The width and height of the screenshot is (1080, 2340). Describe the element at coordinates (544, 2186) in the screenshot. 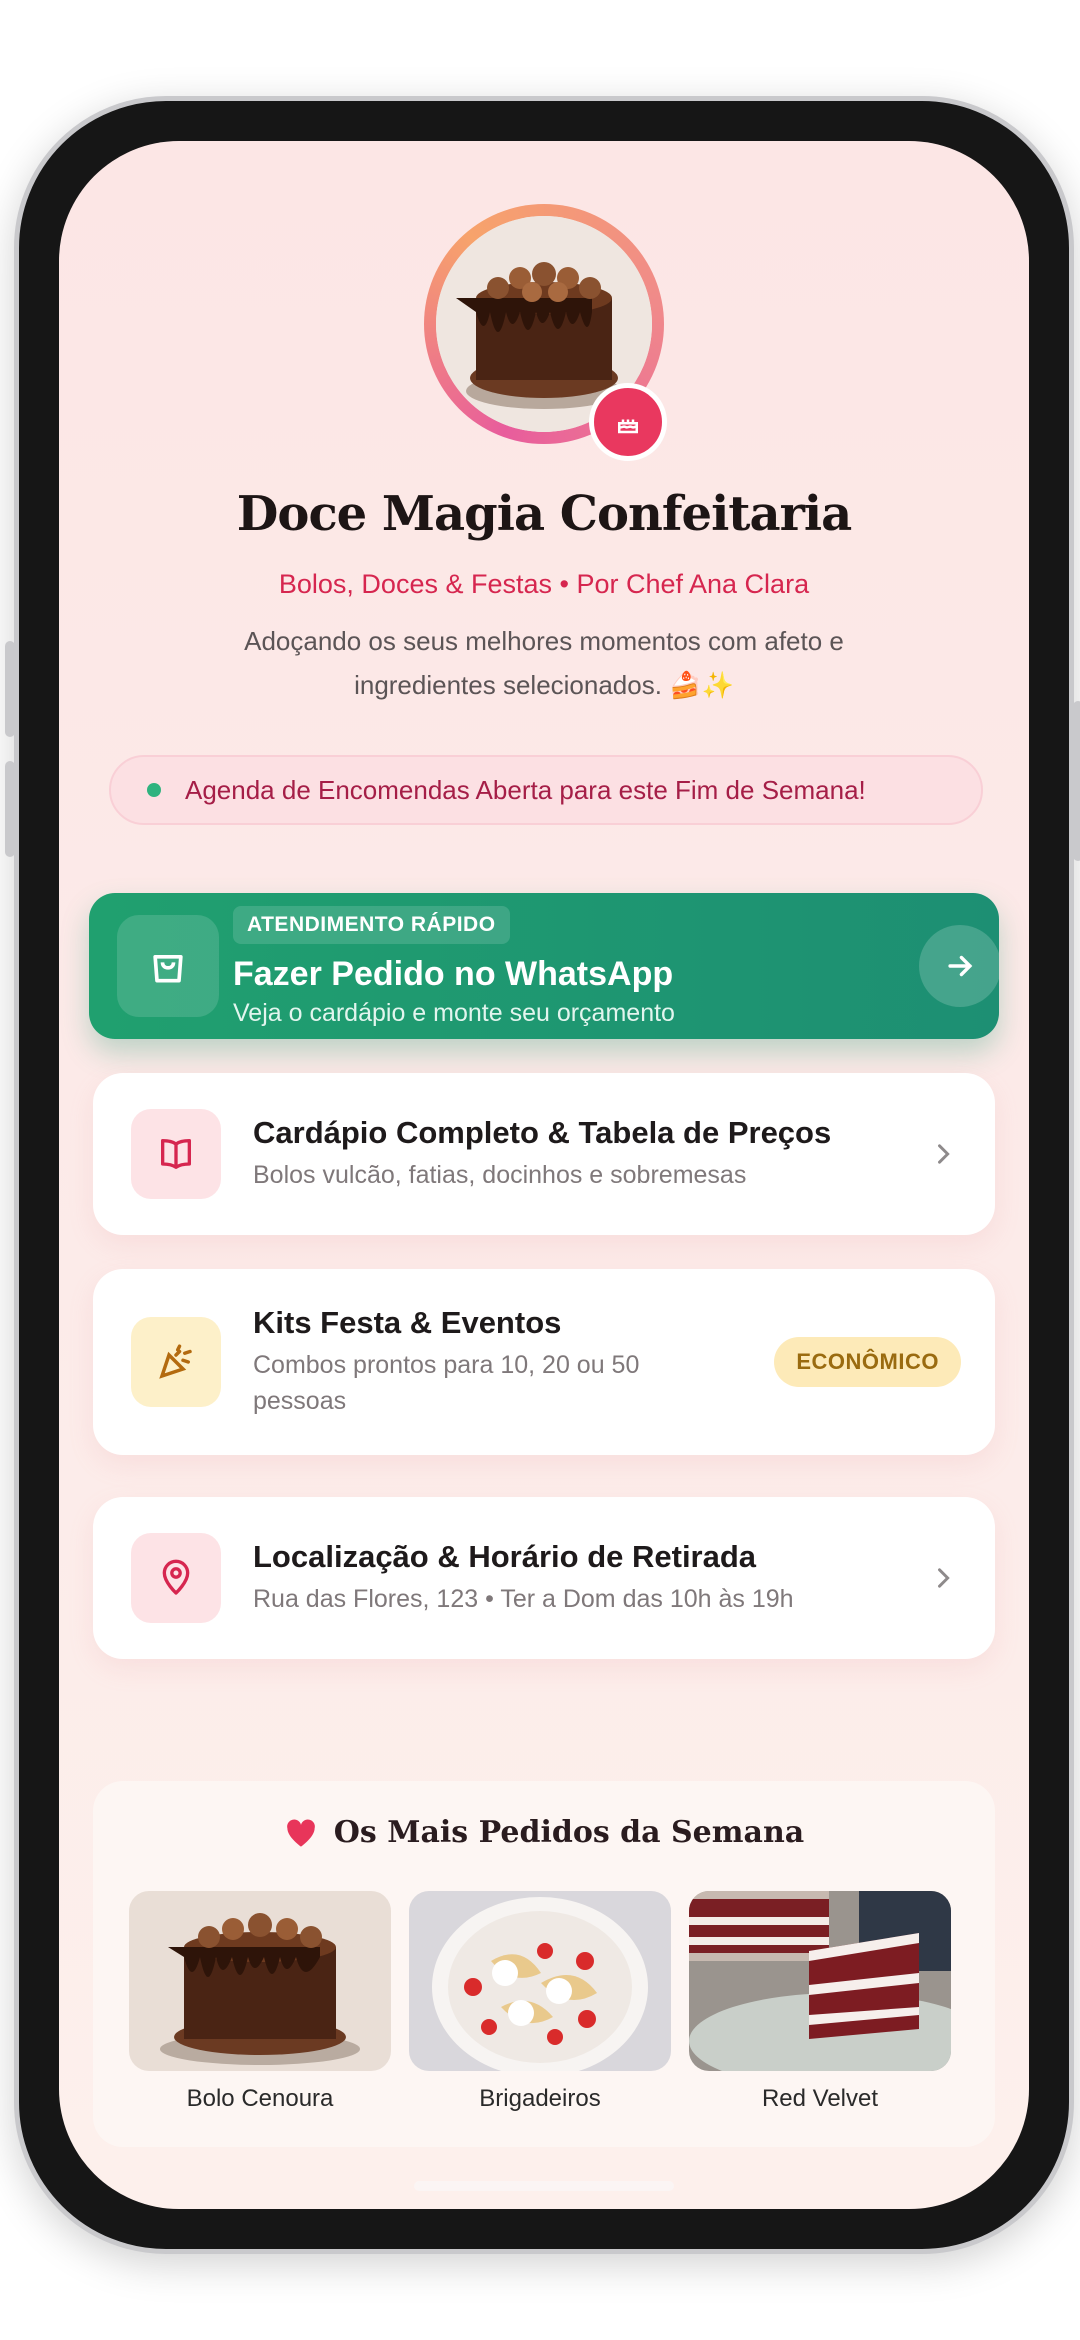

I see `home-indicator` at that location.